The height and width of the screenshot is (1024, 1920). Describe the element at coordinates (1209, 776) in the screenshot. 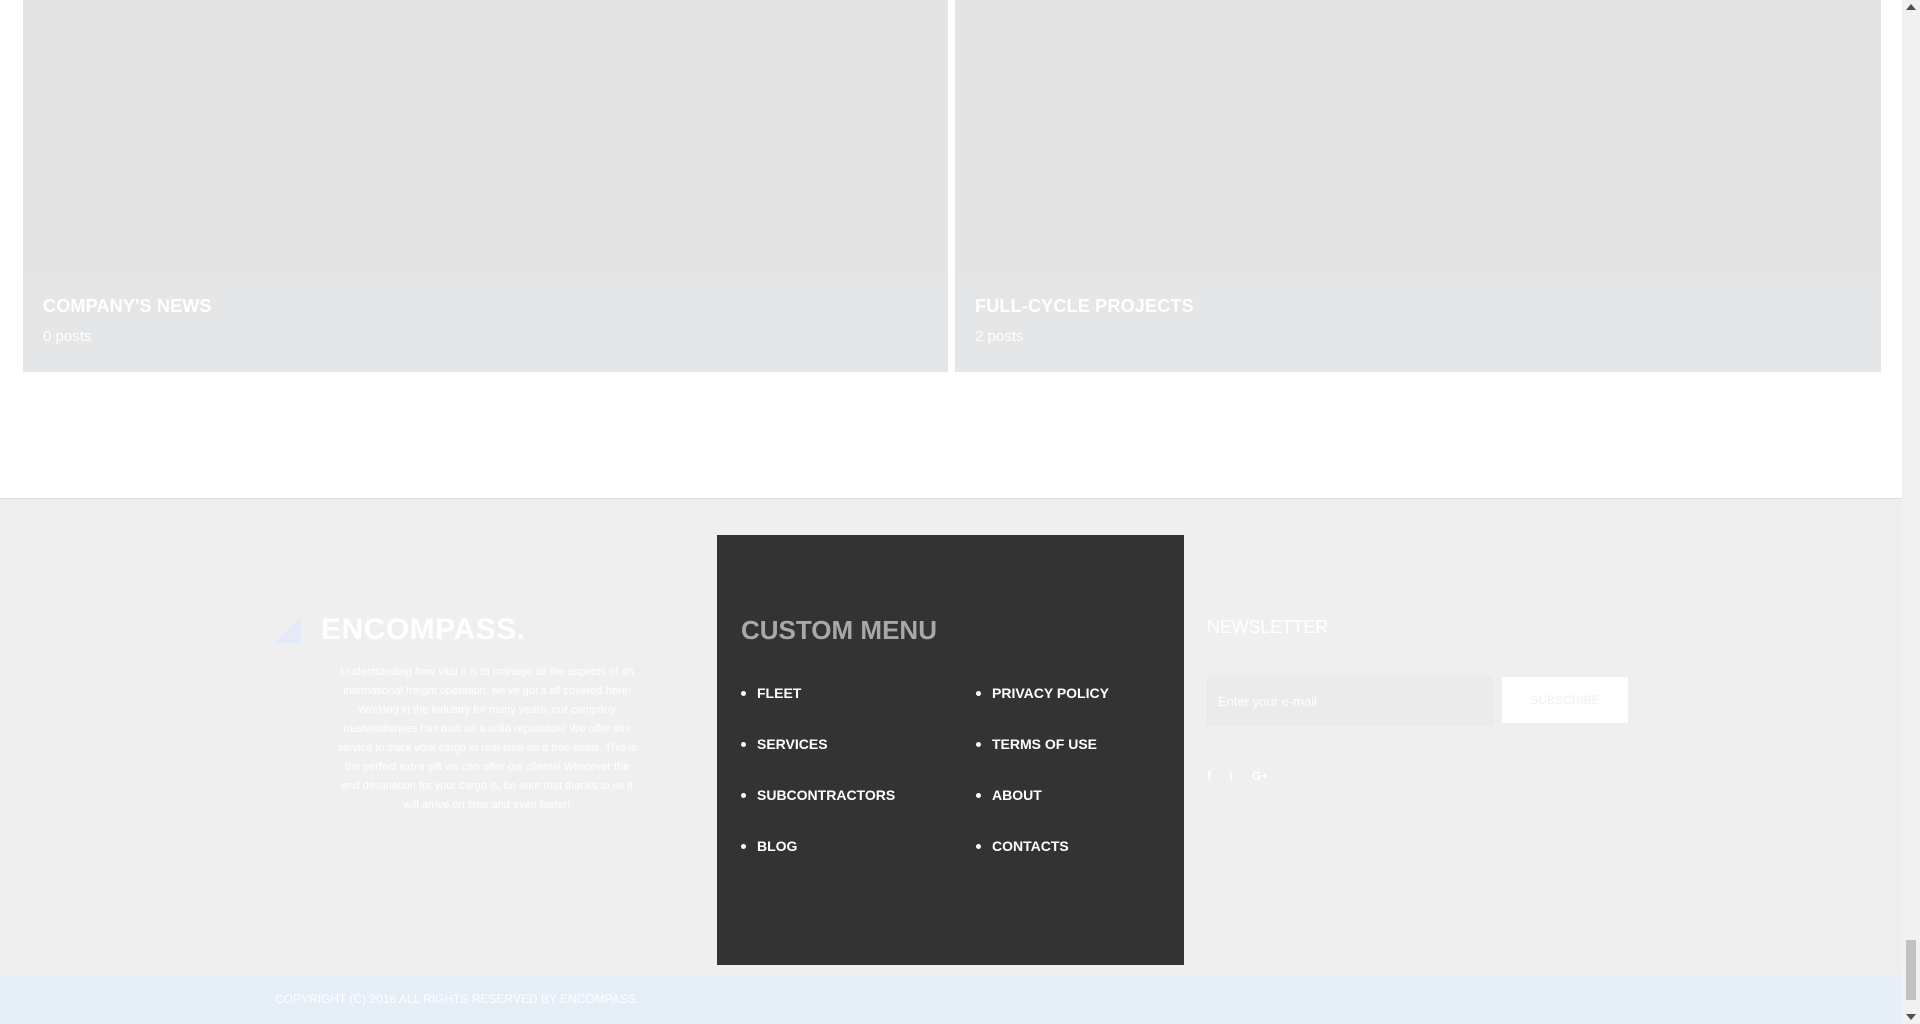

I see `facebook-icon: f` at that location.